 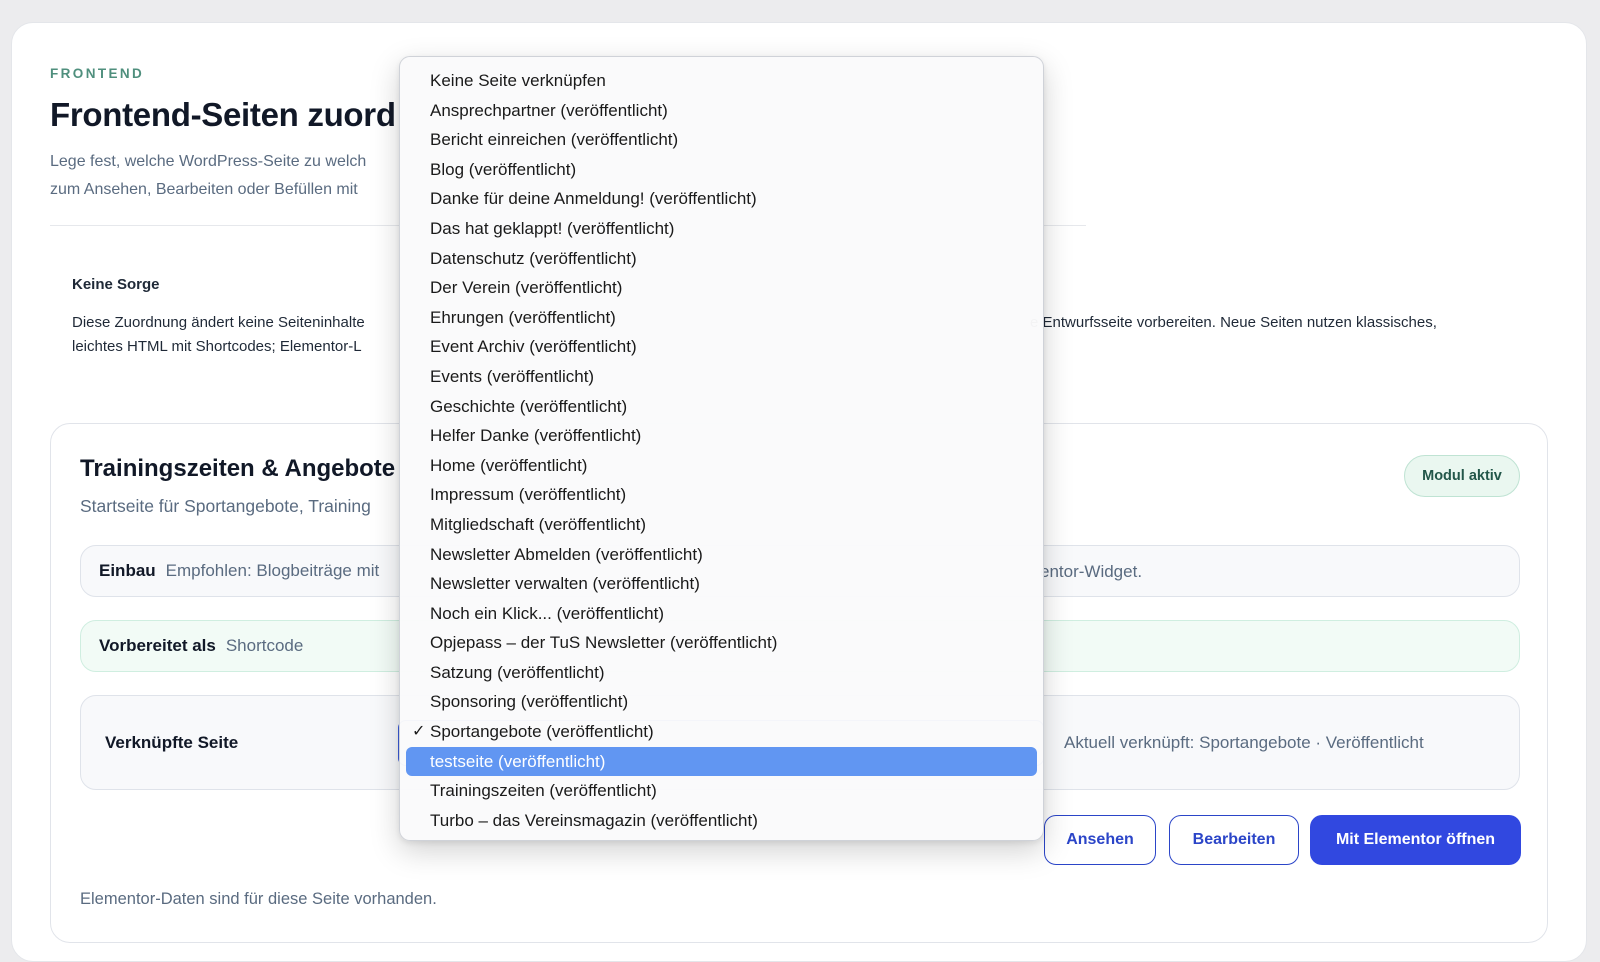 What do you see at coordinates (1091, 571) in the screenshot?
I see `einbau-value-tail: entor-Widget.` at bounding box center [1091, 571].